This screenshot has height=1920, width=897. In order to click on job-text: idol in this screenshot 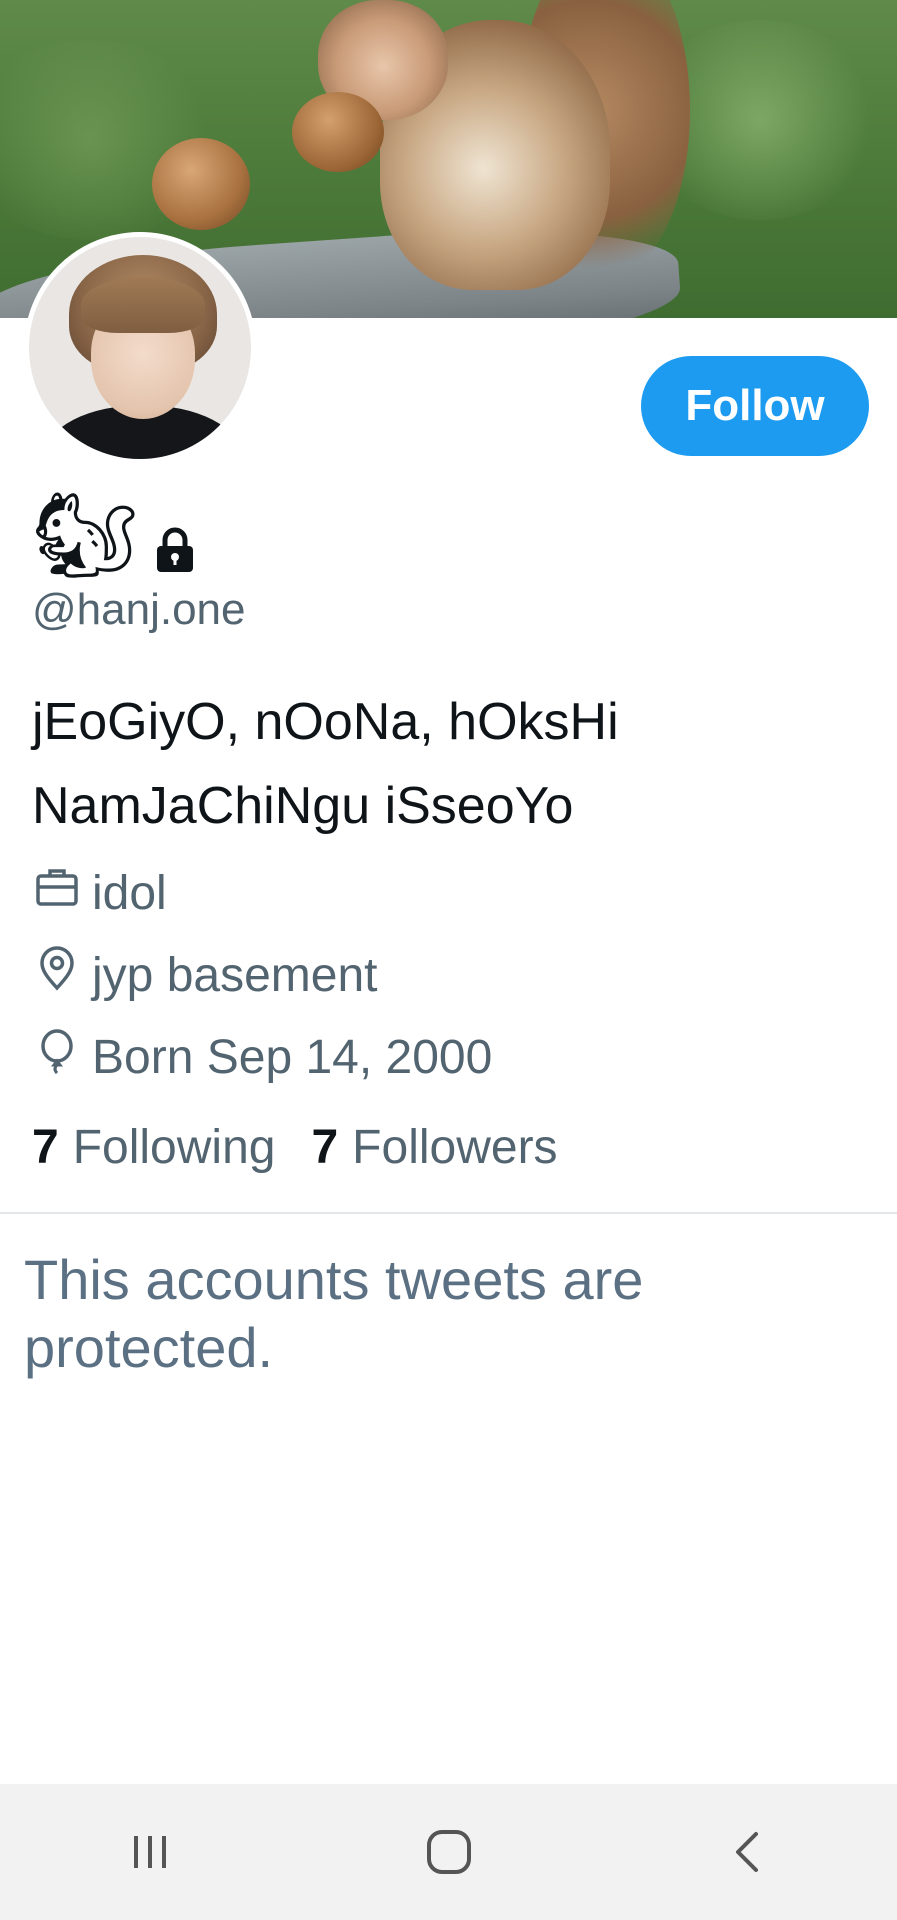, I will do `click(129, 893)`.